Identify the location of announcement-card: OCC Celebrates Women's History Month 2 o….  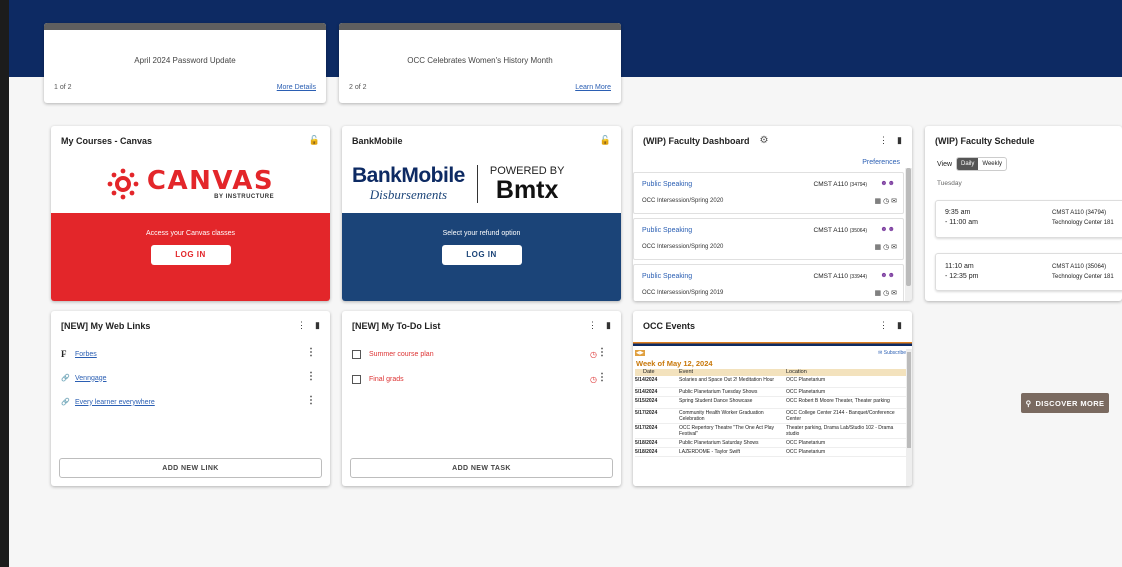
(480, 63).